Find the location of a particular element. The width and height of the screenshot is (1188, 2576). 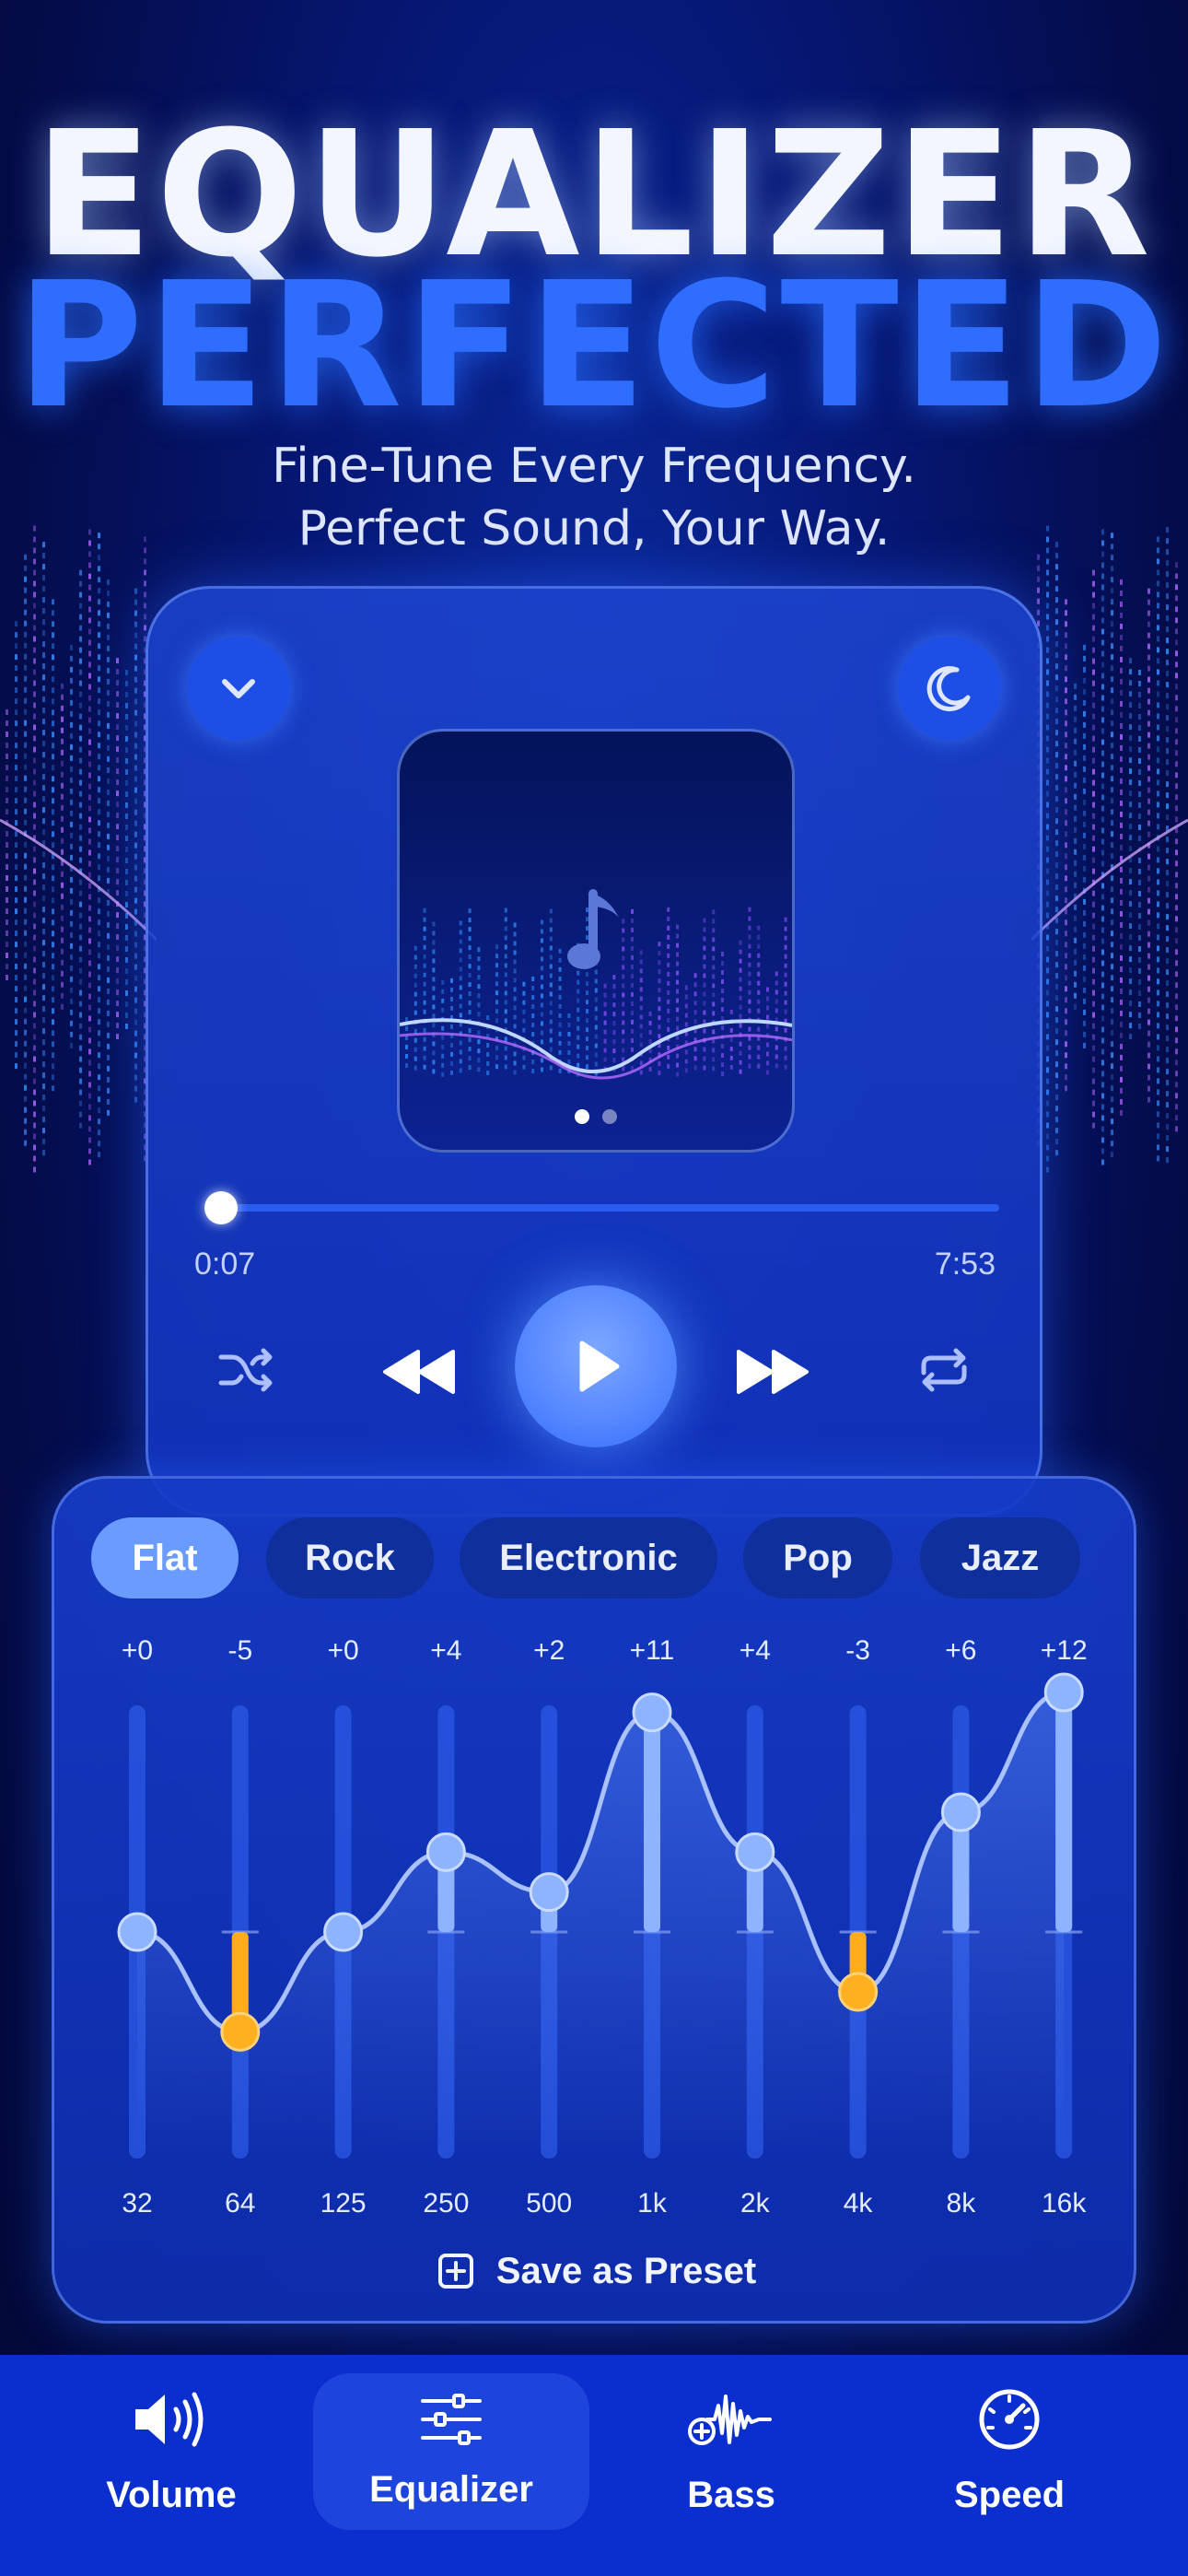

total-duration: 7:53 is located at coordinates (965, 1264).